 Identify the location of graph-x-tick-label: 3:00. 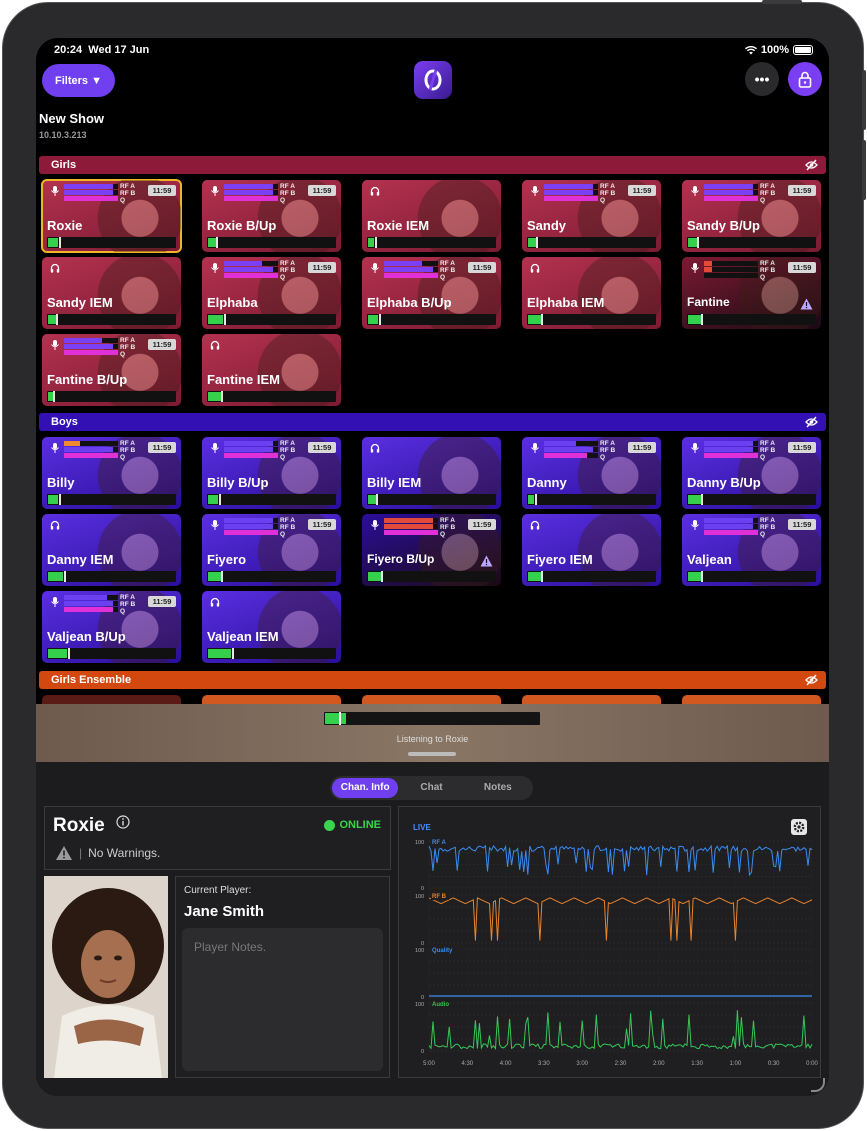
(582, 1064).